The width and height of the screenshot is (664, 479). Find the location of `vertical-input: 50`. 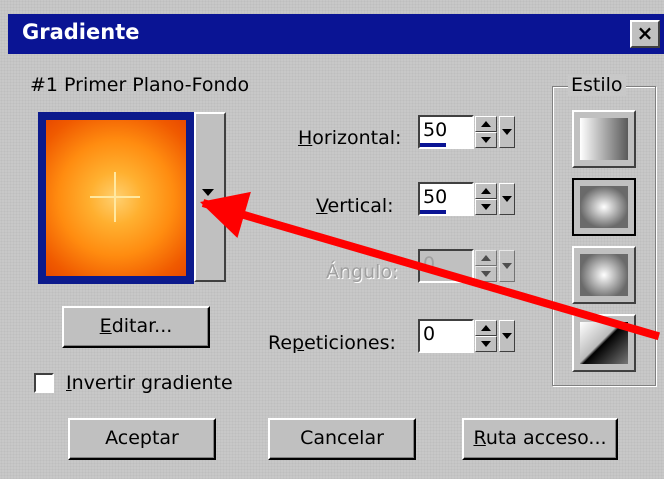

vertical-input: 50 is located at coordinates (446, 199).